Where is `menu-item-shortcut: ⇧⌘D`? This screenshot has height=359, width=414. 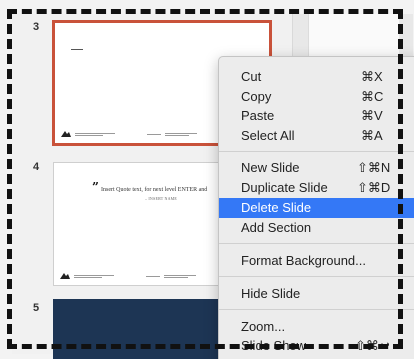 menu-item-shortcut: ⇧⌘D is located at coordinates (374, 187).